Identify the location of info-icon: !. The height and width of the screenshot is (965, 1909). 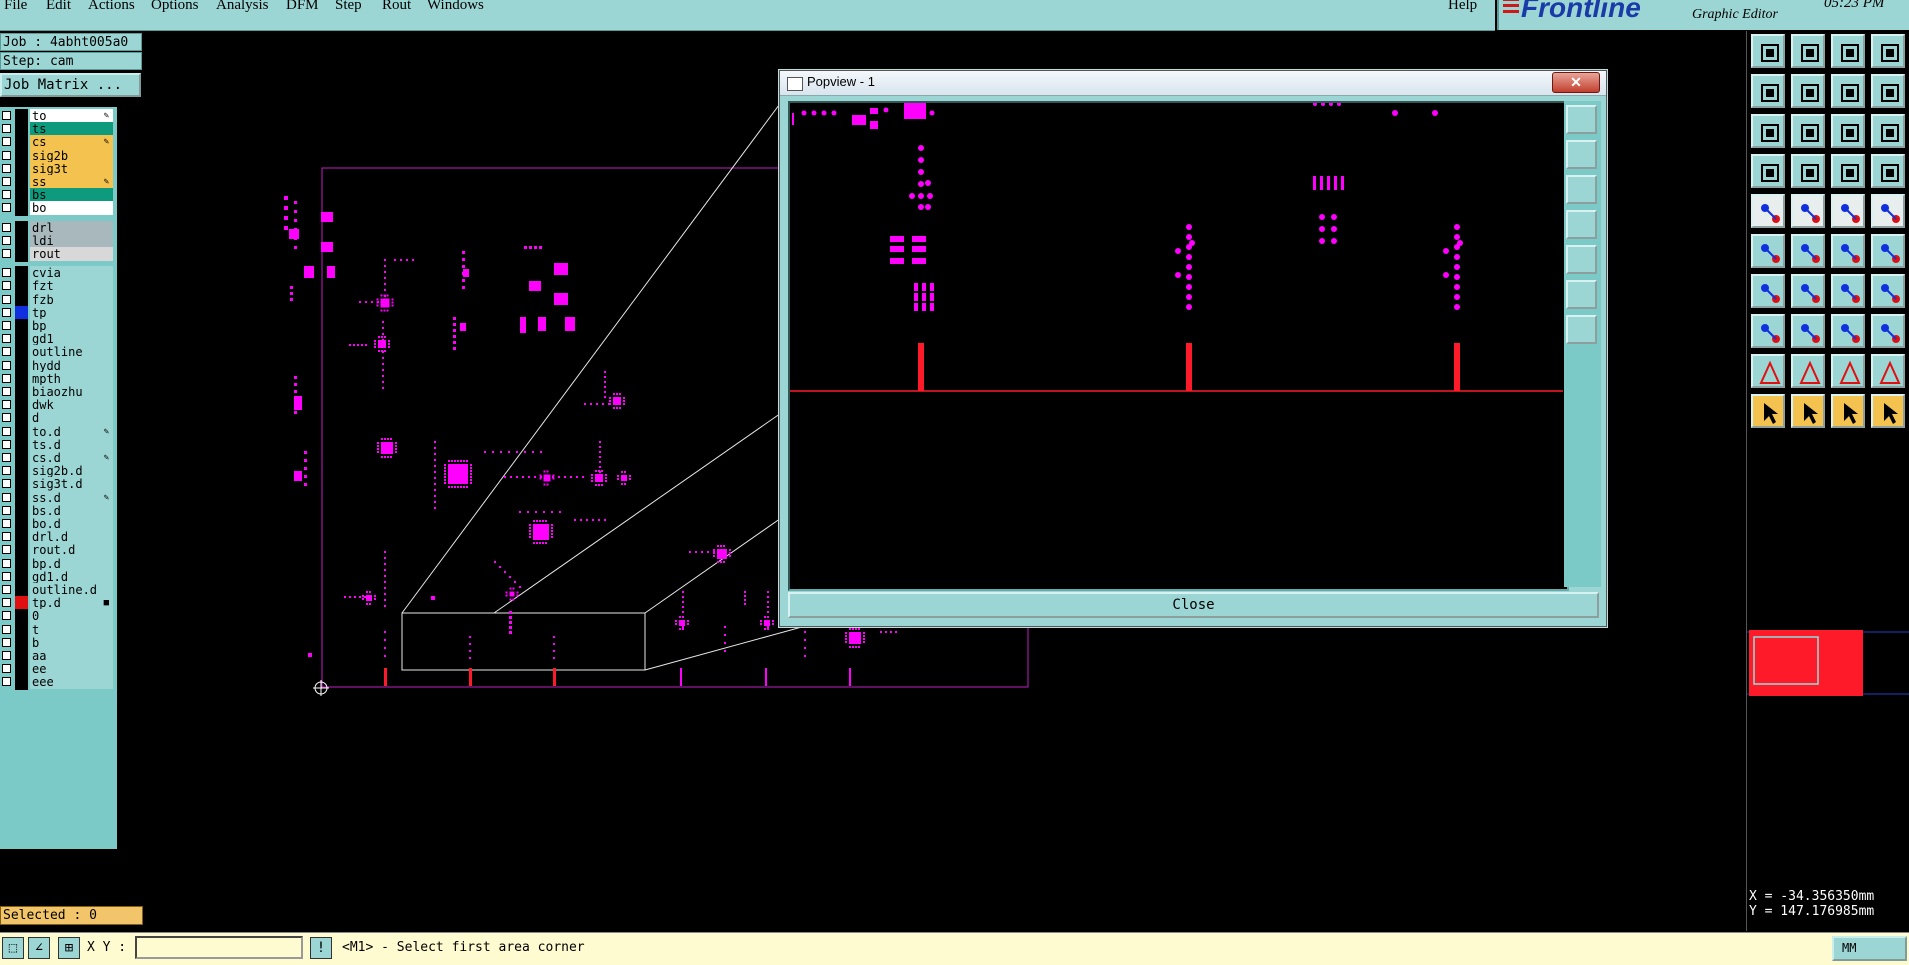
(321, 948).